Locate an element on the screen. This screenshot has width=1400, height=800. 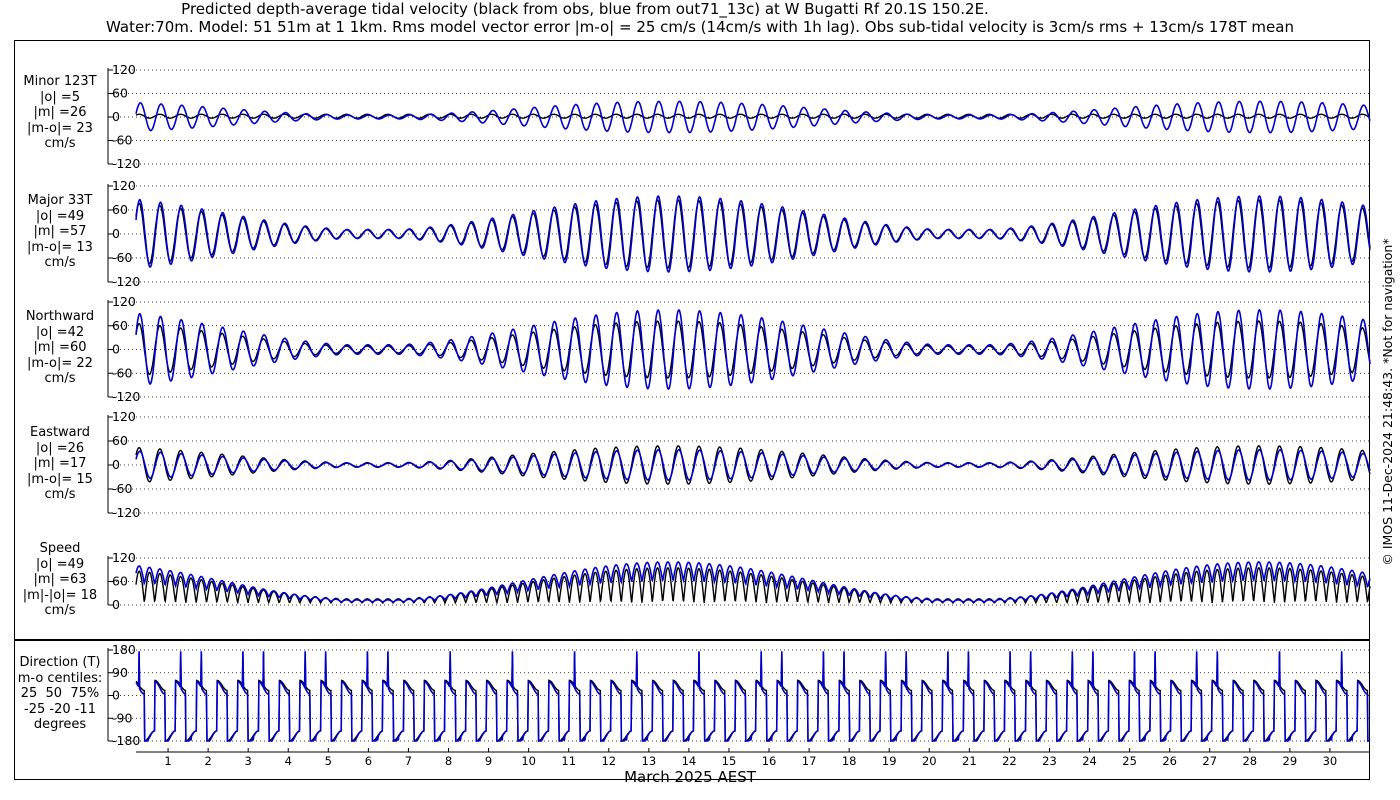
x-tick-label: 4 is located at coordinates (288, 761).